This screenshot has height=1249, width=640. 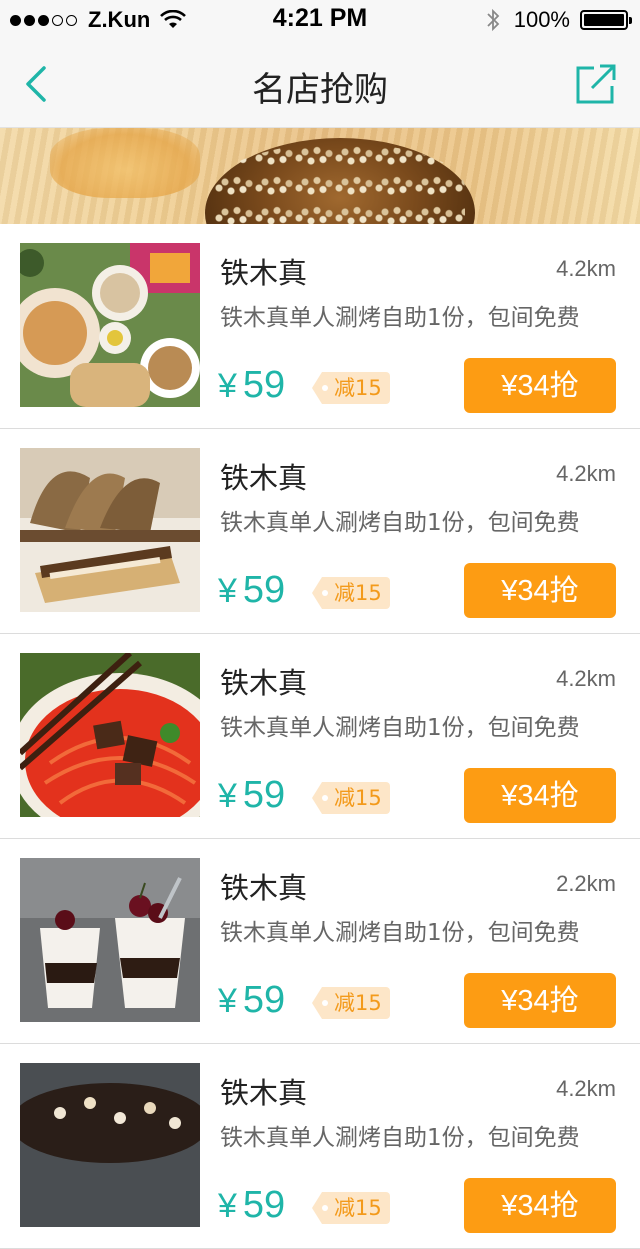 I want to click on nav-bar: 名店抢购, so click(x=320, y=84).